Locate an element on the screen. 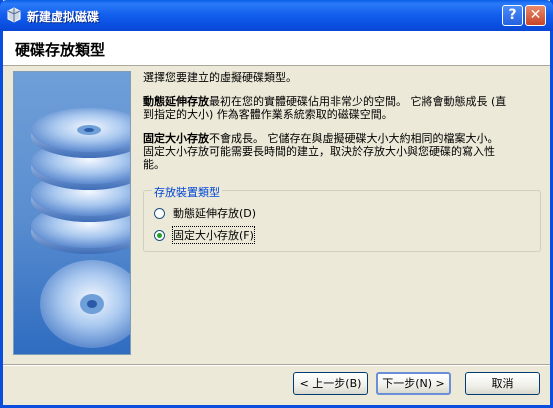 This screenshot has height=408, width=553. virtualbox-icon is located at coordinates (14, 15).